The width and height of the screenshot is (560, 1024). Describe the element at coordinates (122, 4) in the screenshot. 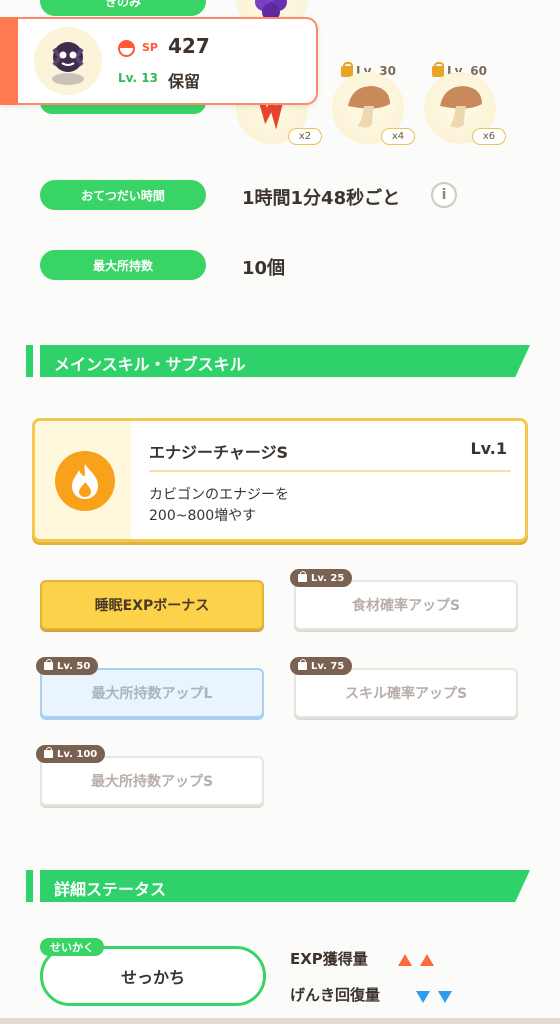

I see `berry-label: きのみ` at that location.